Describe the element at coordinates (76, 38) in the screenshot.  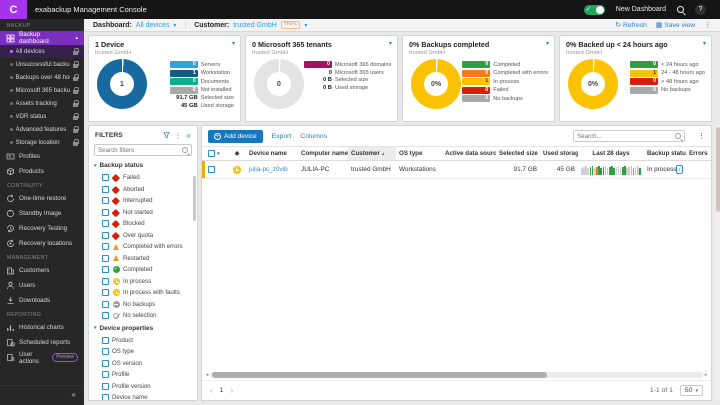
I see `chevron-up-icon: ▴` at that location.